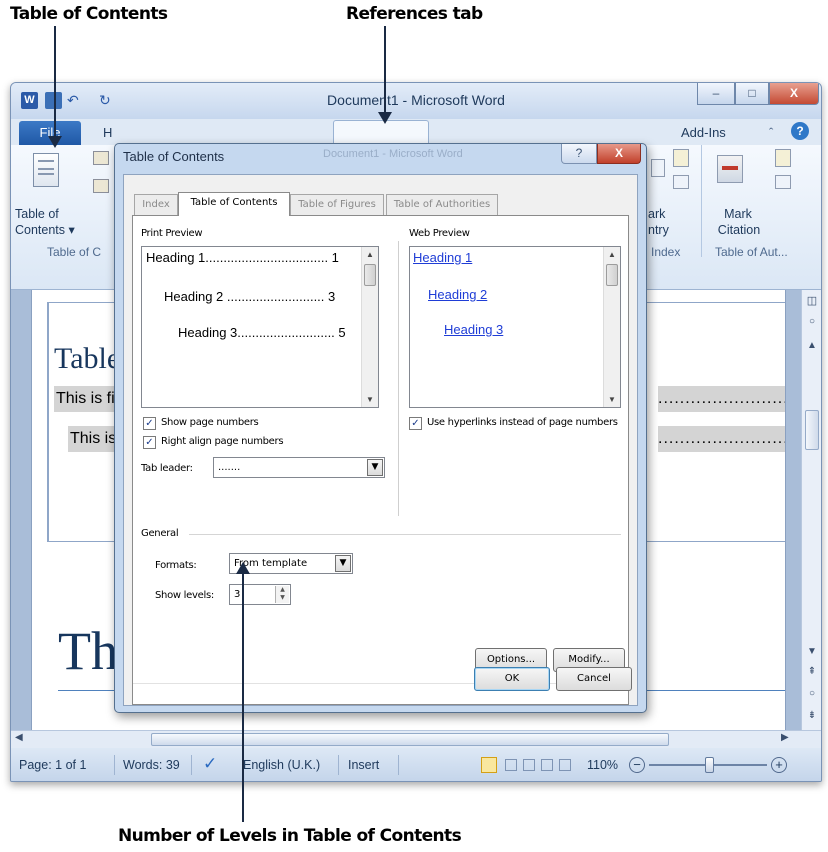 The width and height of the screenshot is (828, 852). I want to click on annotation-toc-label: Table of Contents, so click(89, 14).